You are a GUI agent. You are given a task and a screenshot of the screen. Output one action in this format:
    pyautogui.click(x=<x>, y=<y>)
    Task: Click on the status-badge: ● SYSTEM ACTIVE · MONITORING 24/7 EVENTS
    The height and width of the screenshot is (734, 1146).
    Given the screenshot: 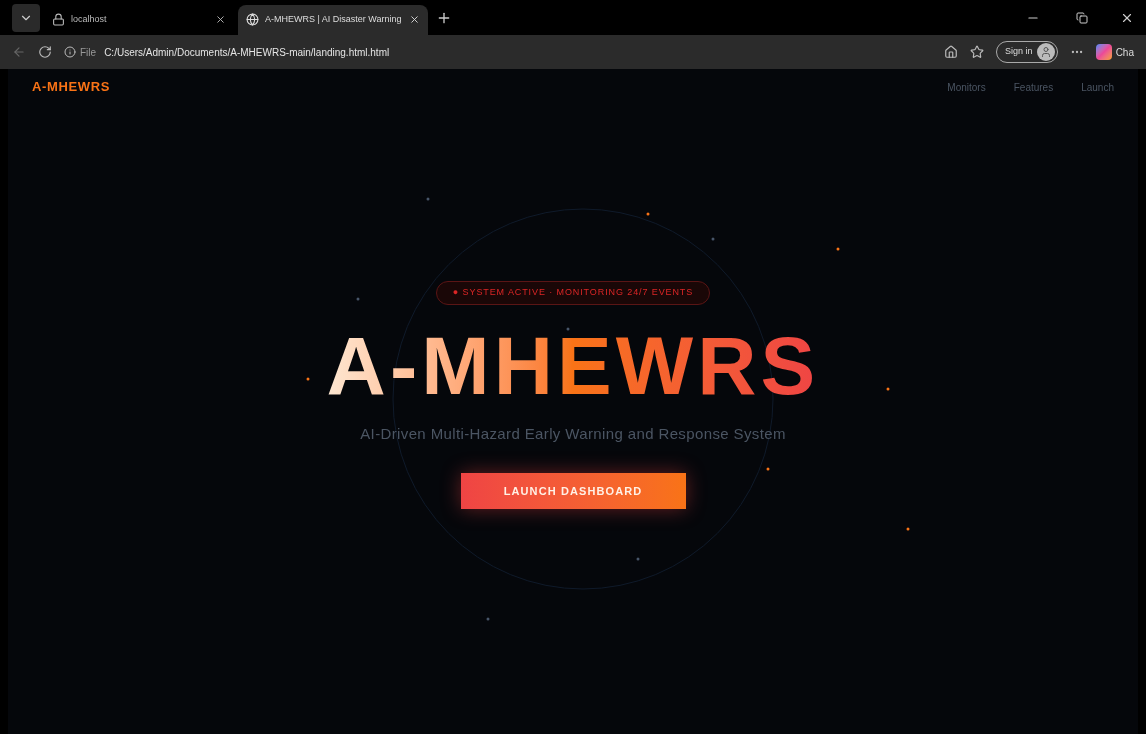 What is the action you would take?
    pyautogui.click(x=573, y=293)
    